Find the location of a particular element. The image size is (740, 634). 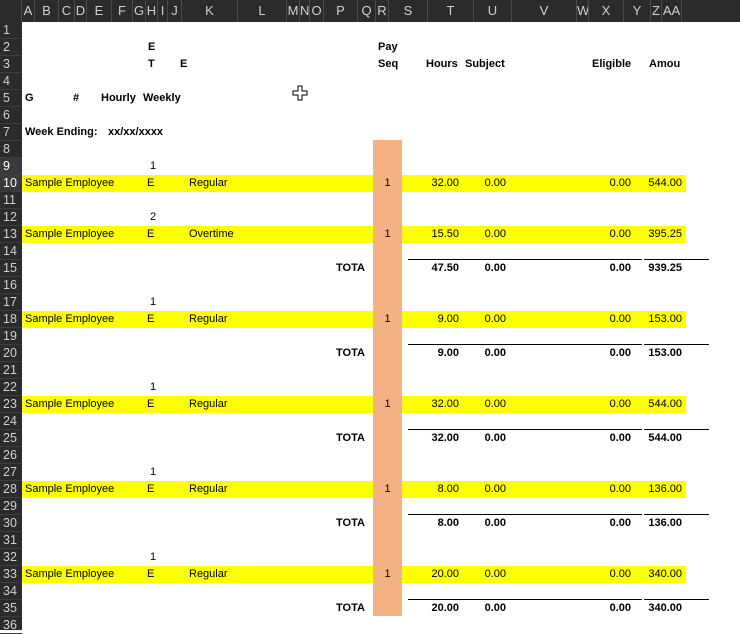

column-header: Y is located at coordinates (637, 11).